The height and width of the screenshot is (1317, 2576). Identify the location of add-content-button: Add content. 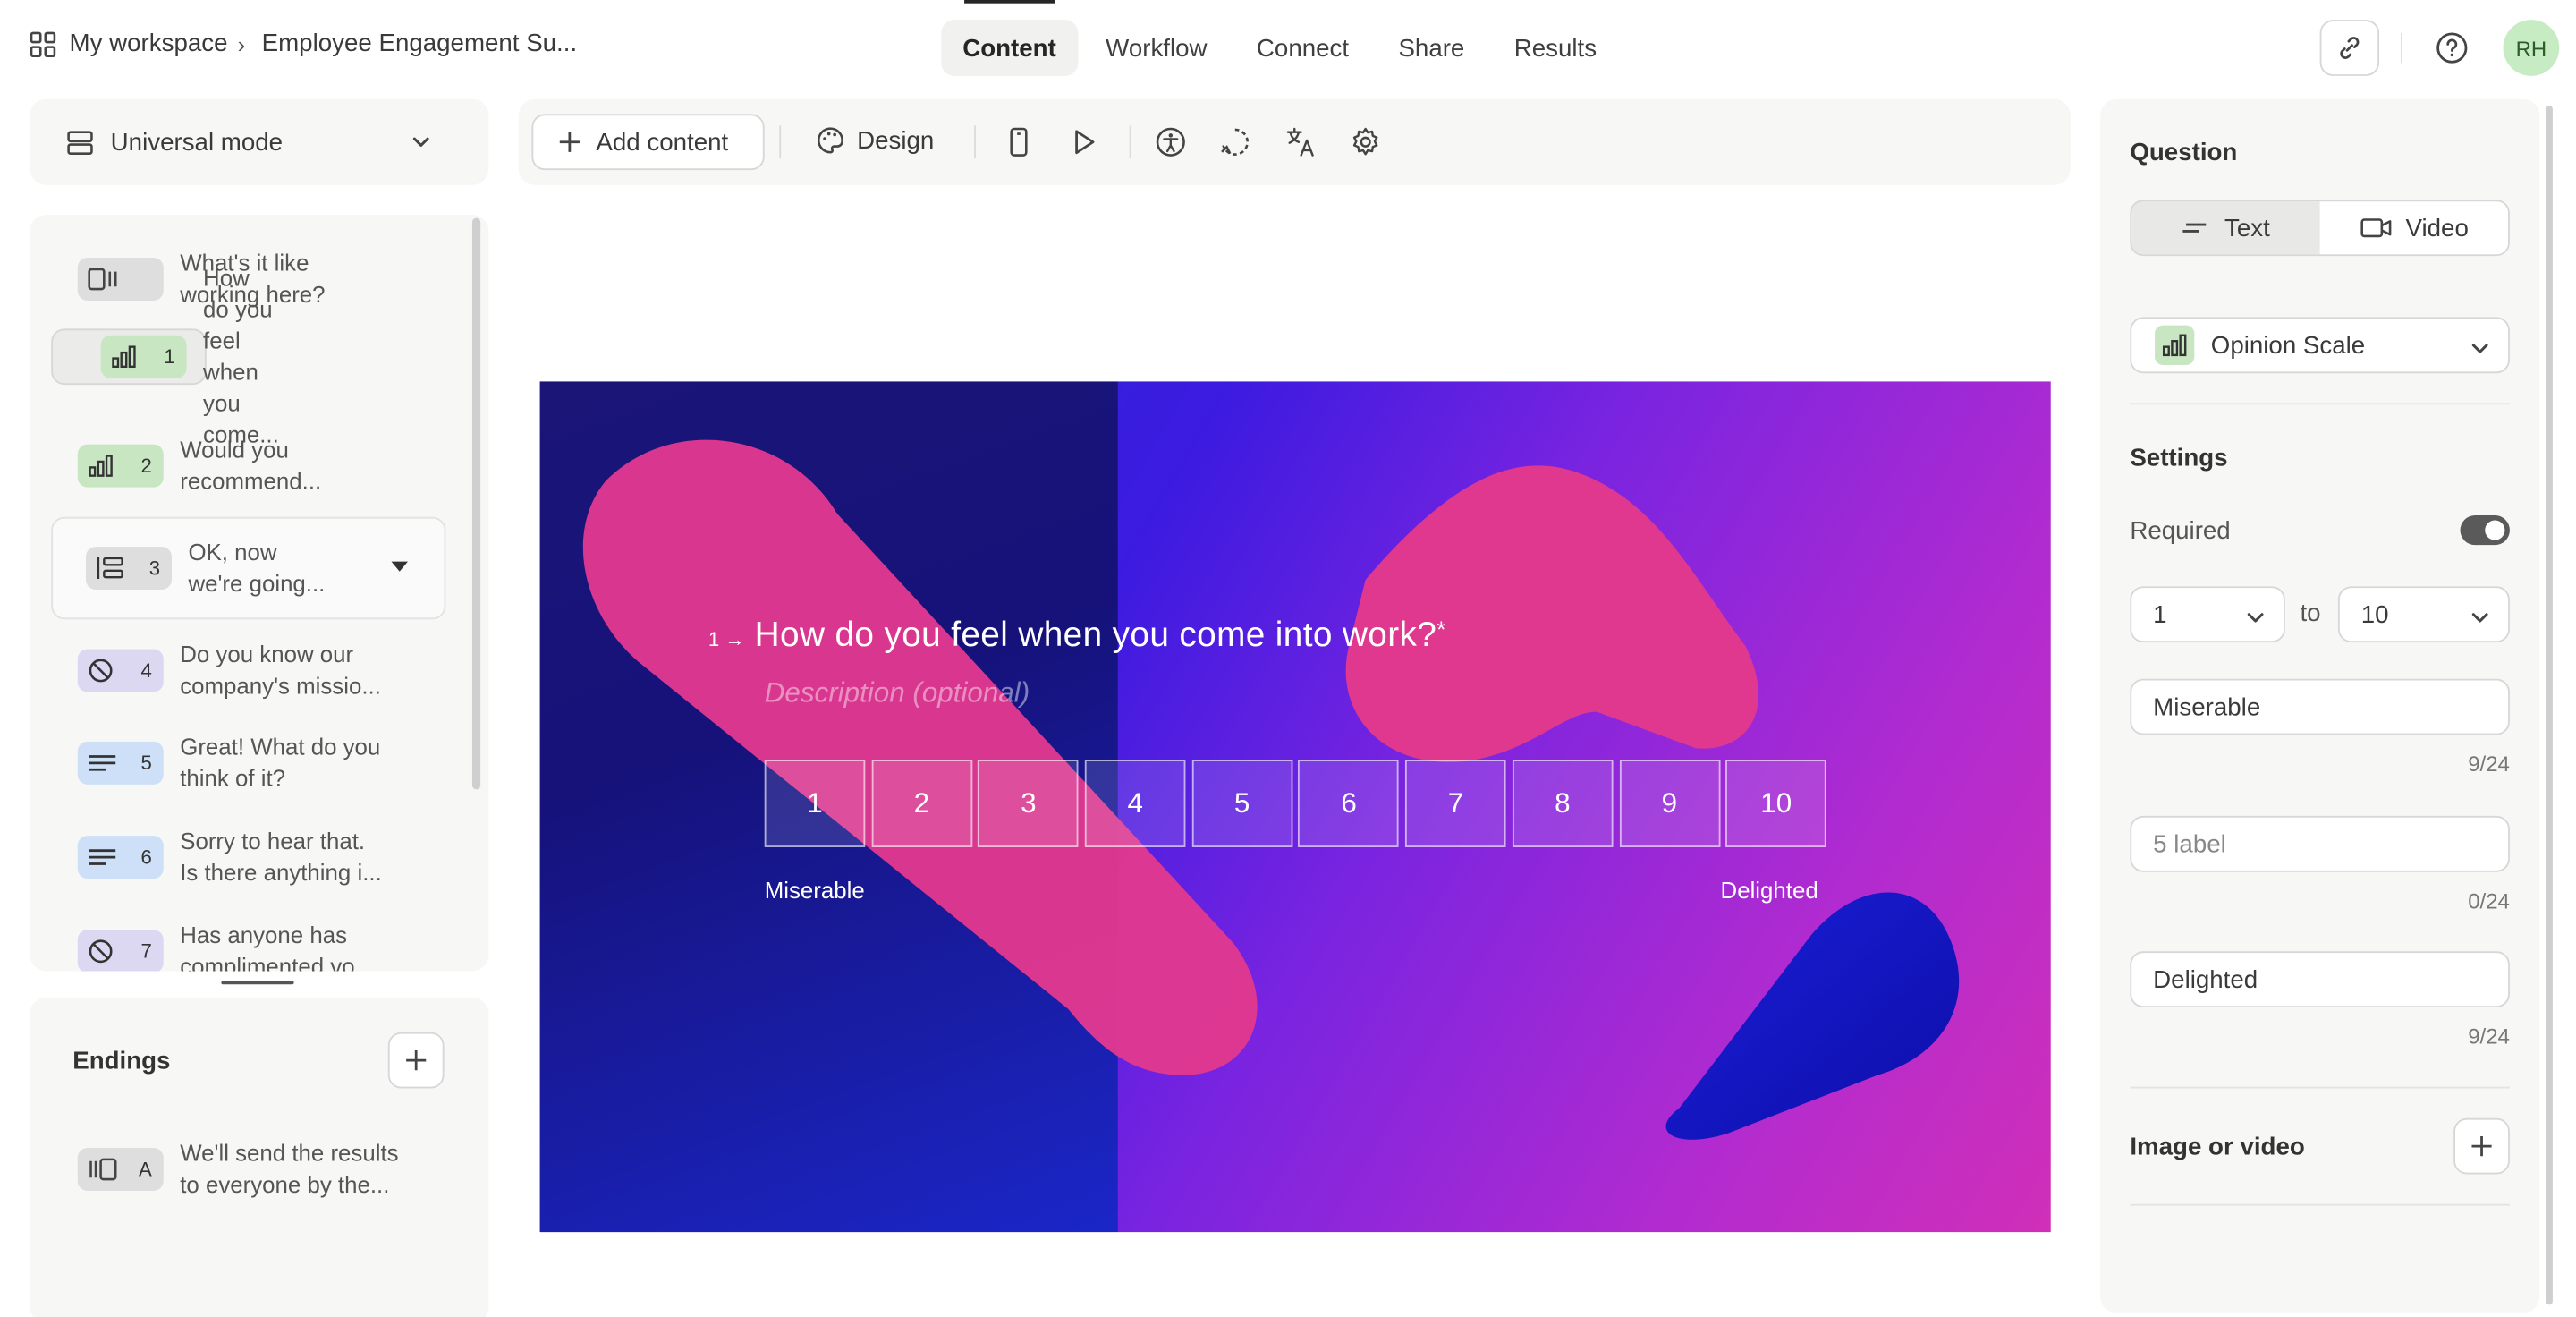
(648, 142).